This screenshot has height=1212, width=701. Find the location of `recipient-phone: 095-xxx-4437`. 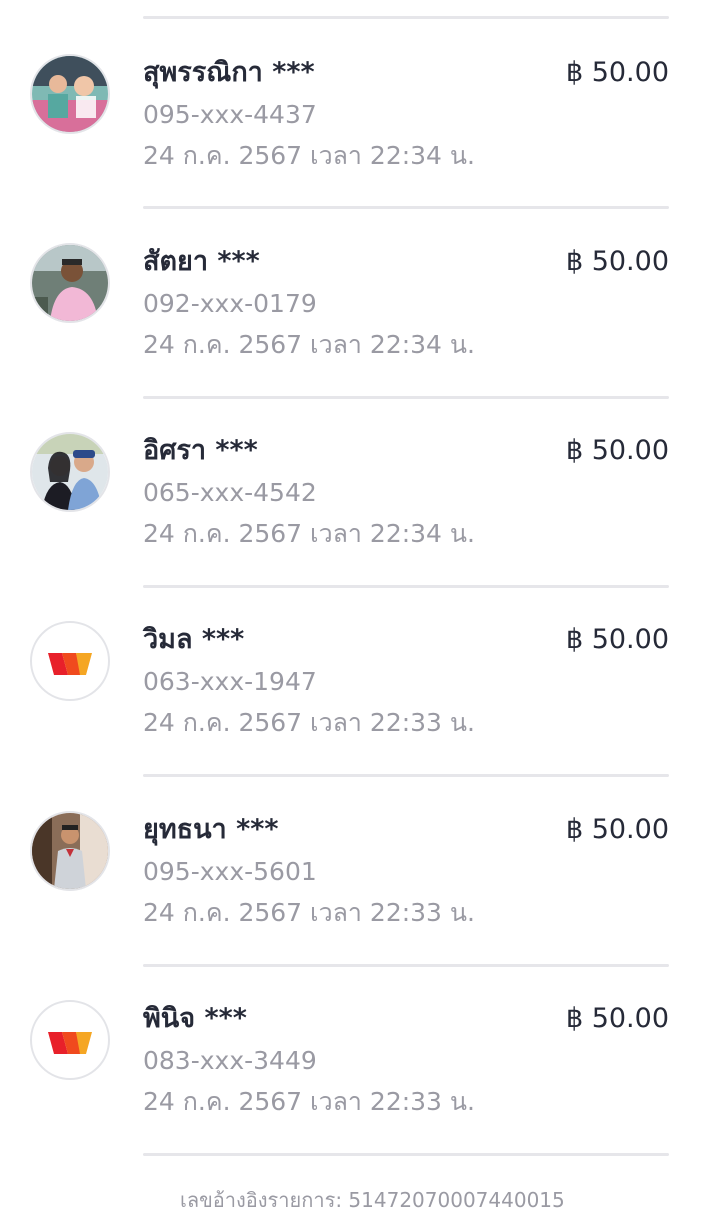

recipient-phone: 095-xxx-4437 is located at coordinates (230, 114).